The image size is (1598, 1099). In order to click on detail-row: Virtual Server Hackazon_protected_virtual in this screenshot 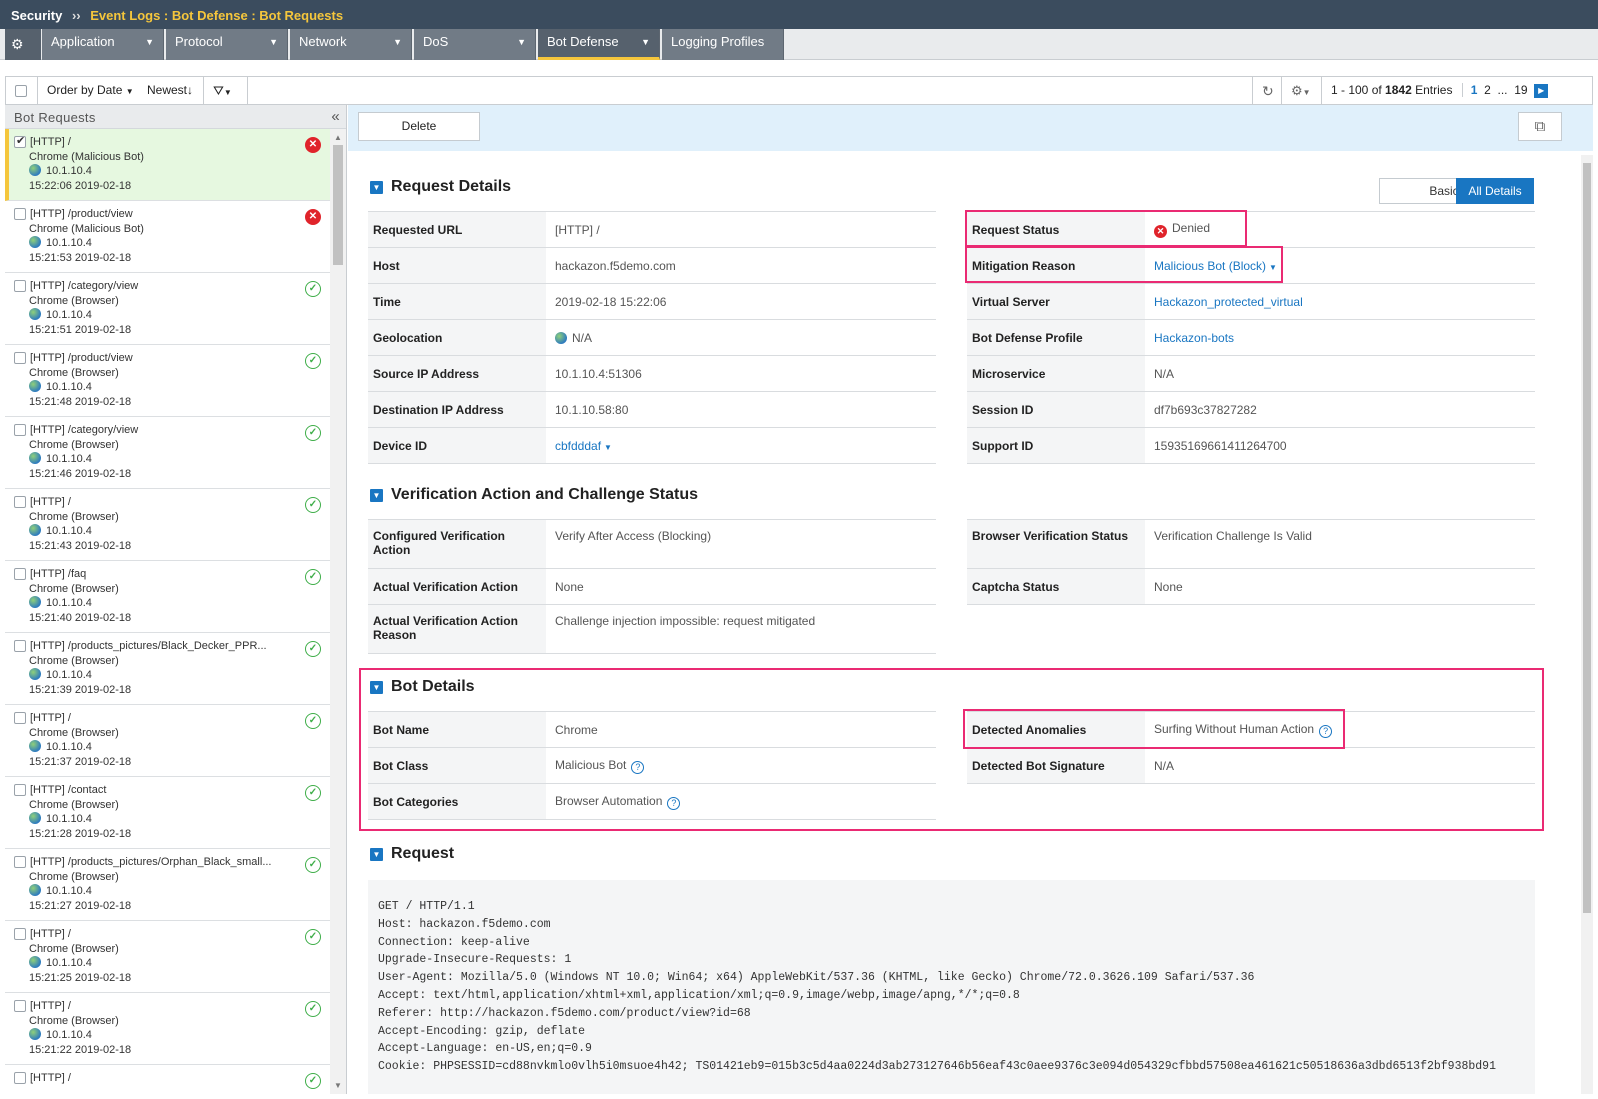, I will do `click(1251, 301)`.